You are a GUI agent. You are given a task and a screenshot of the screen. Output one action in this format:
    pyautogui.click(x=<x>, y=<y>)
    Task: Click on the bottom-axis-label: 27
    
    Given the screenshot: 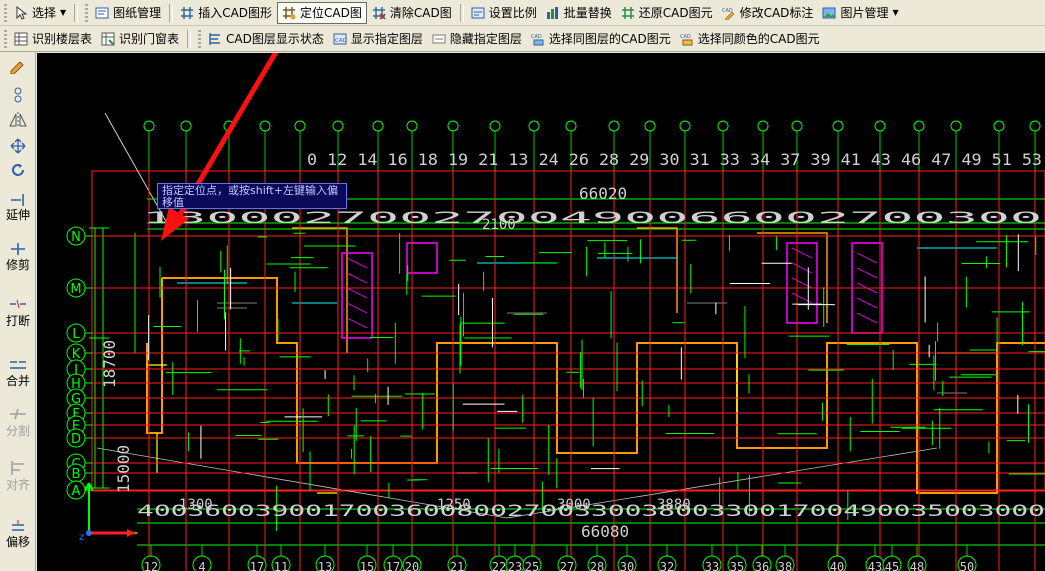 What is the action you would take?
    pyautogui.click(x=567, y=565)
    